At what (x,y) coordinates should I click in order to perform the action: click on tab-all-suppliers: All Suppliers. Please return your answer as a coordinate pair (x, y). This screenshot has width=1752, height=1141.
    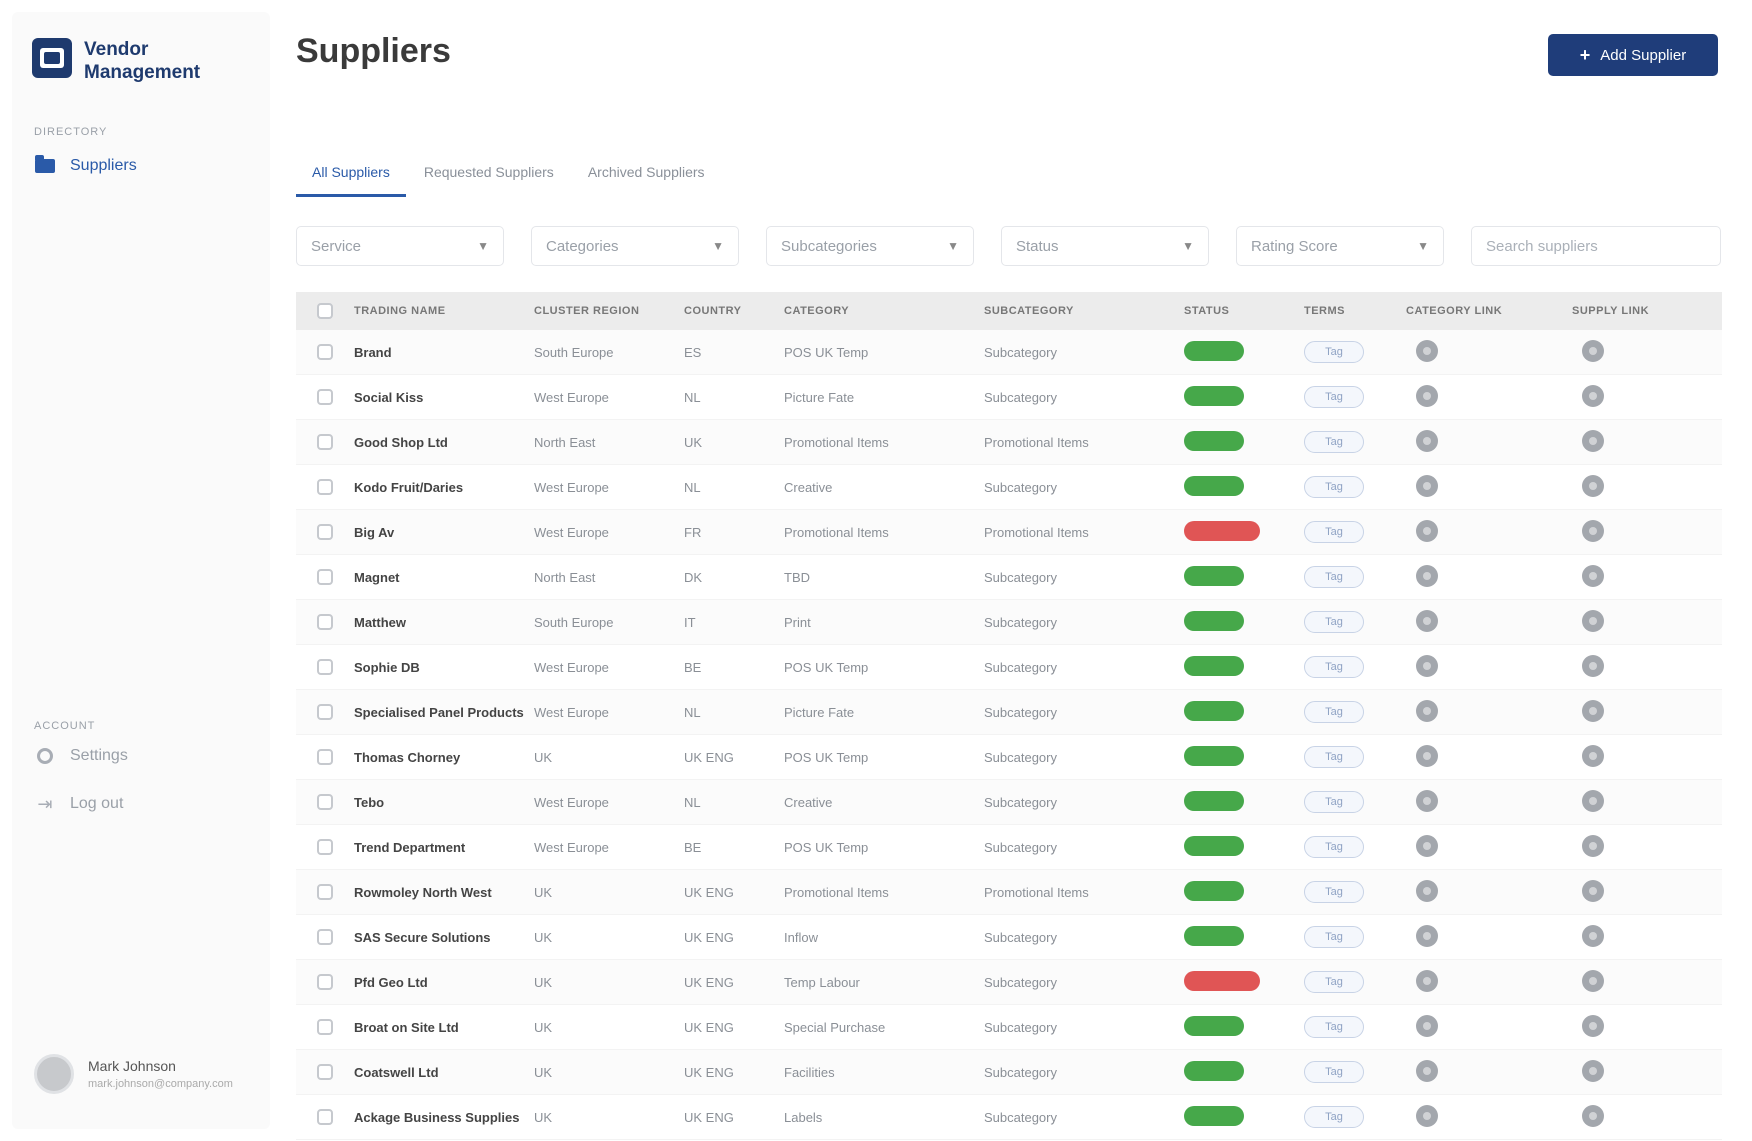
    Looking at the image, I should click on (351, 178).